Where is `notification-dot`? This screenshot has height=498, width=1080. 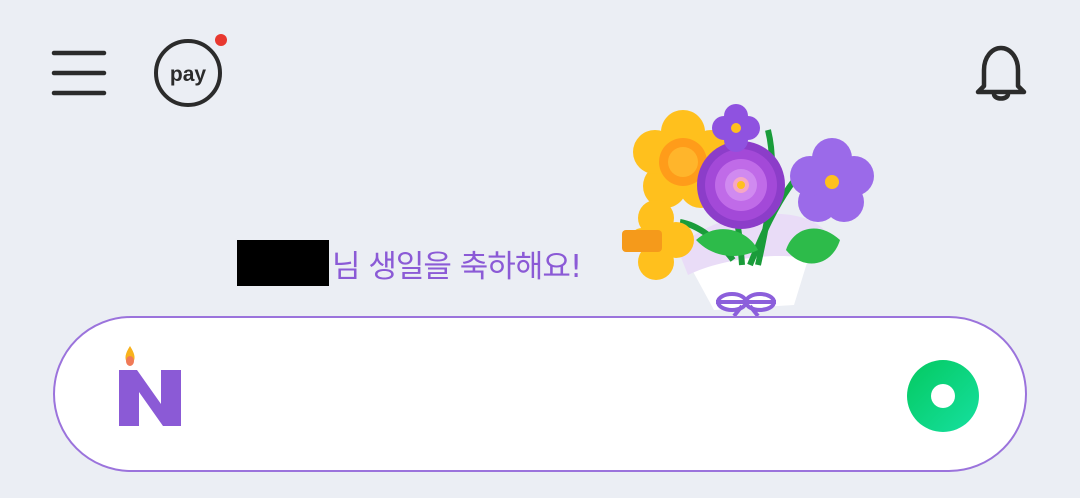
notification-dot is located at coordinates (221, 40).